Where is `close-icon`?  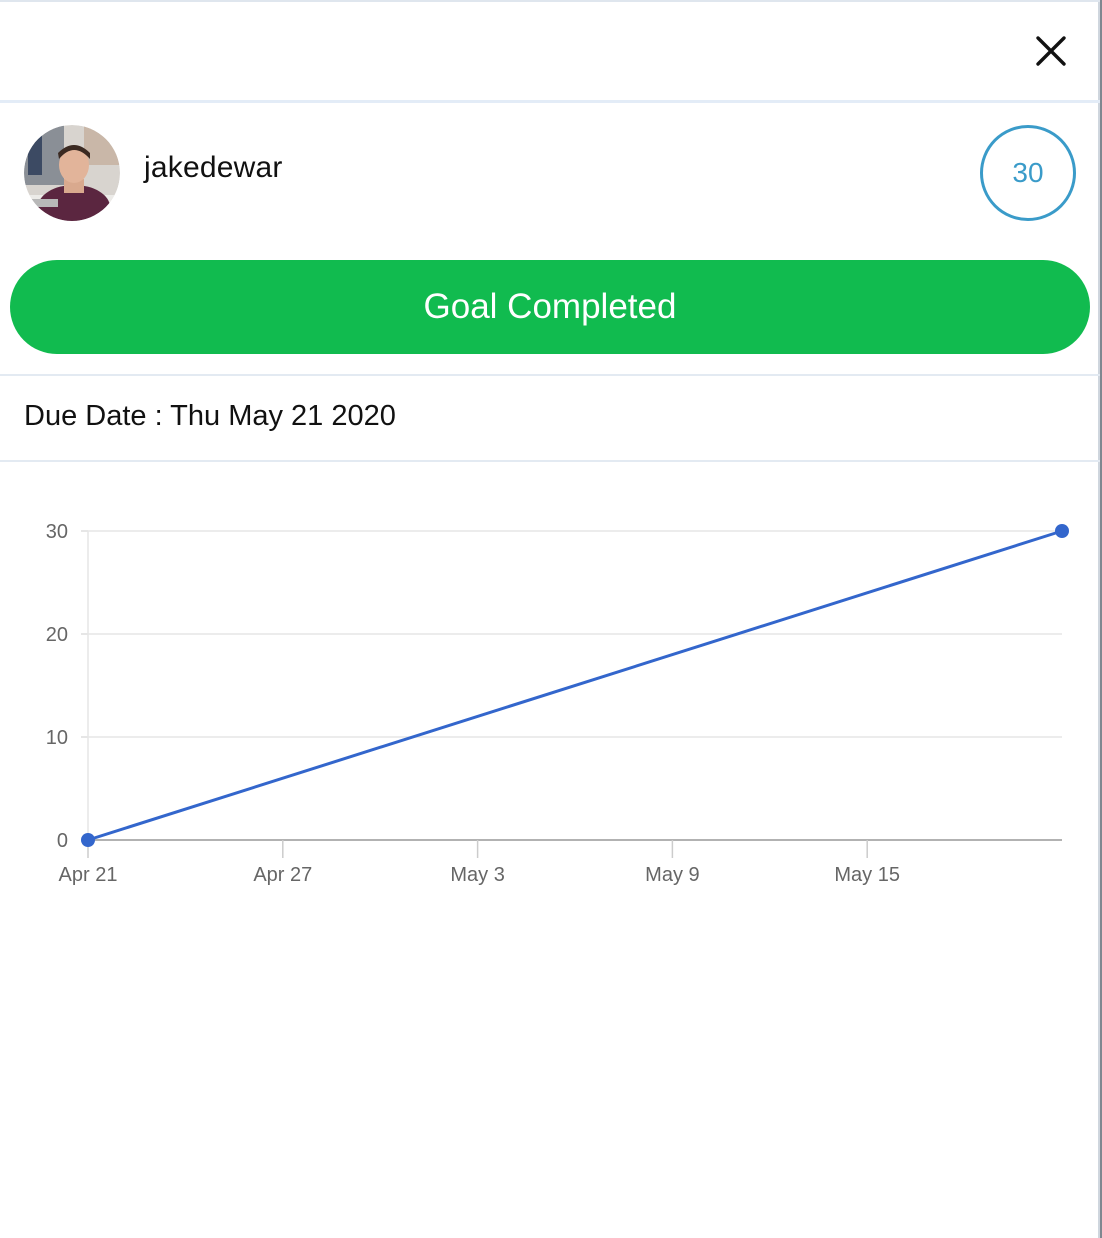
close-icon is located at coordinates (1051, 51).